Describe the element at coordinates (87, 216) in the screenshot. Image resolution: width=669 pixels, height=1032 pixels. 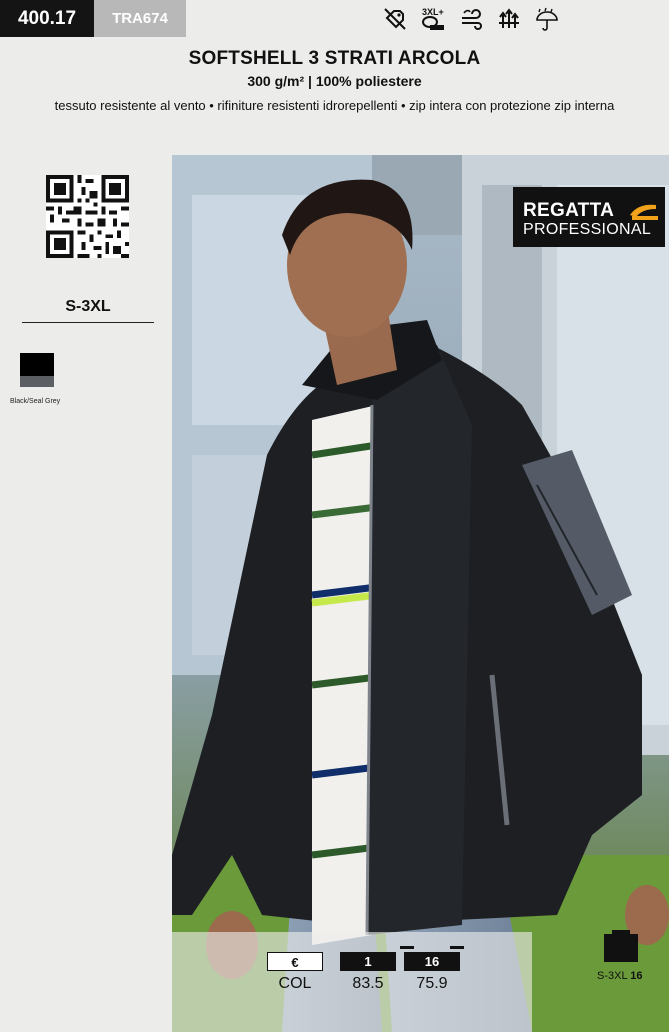
I see `qr-code` at that location.